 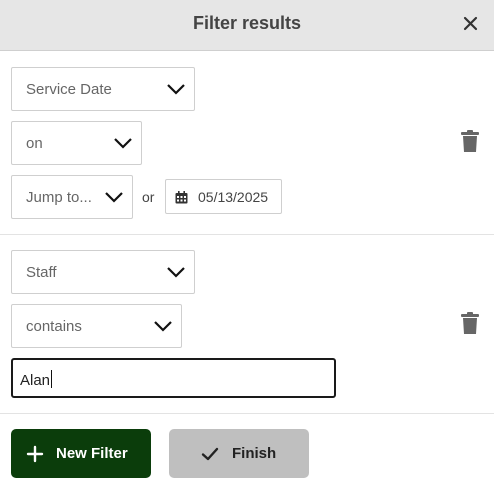 I want to click on footer-divider, so click(x=247, y=413).